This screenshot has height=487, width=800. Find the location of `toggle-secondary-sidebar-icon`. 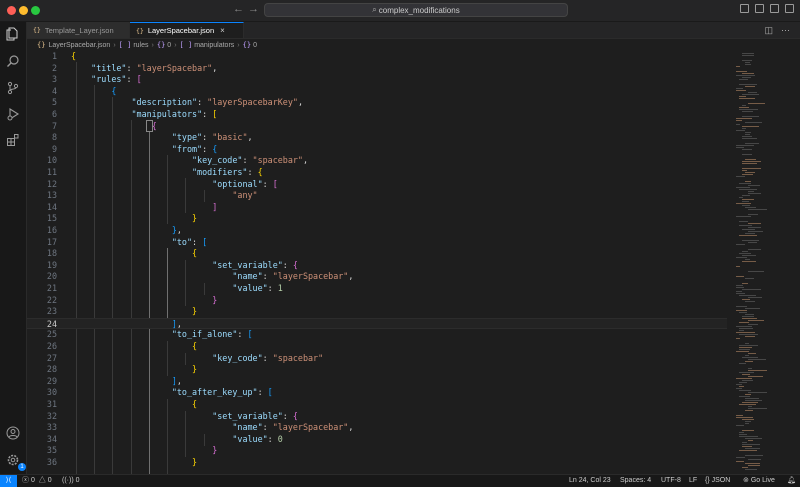

toggle-secondary-sidebar-icon is located at coordinates (774, 8).